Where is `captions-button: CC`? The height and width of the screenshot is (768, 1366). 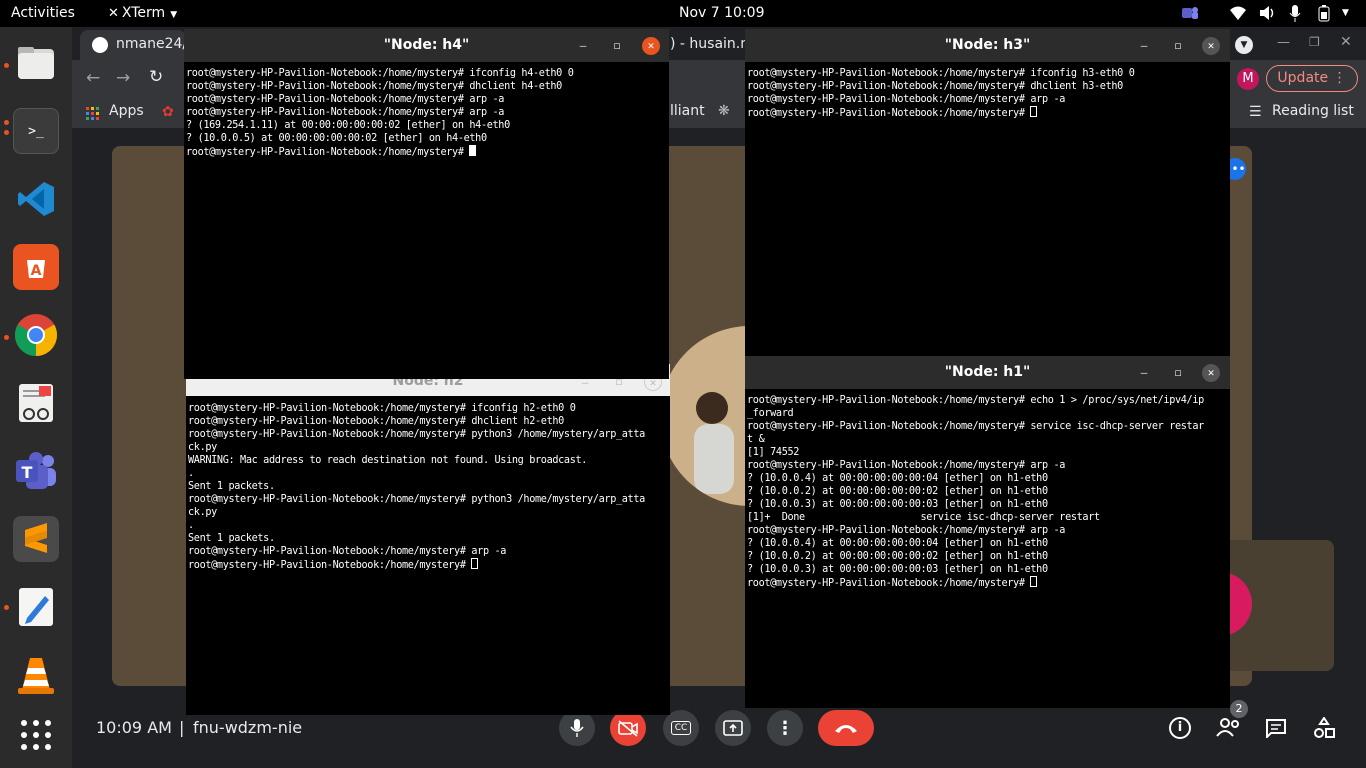 captions-button: CC is located at coordinates (681, 728).